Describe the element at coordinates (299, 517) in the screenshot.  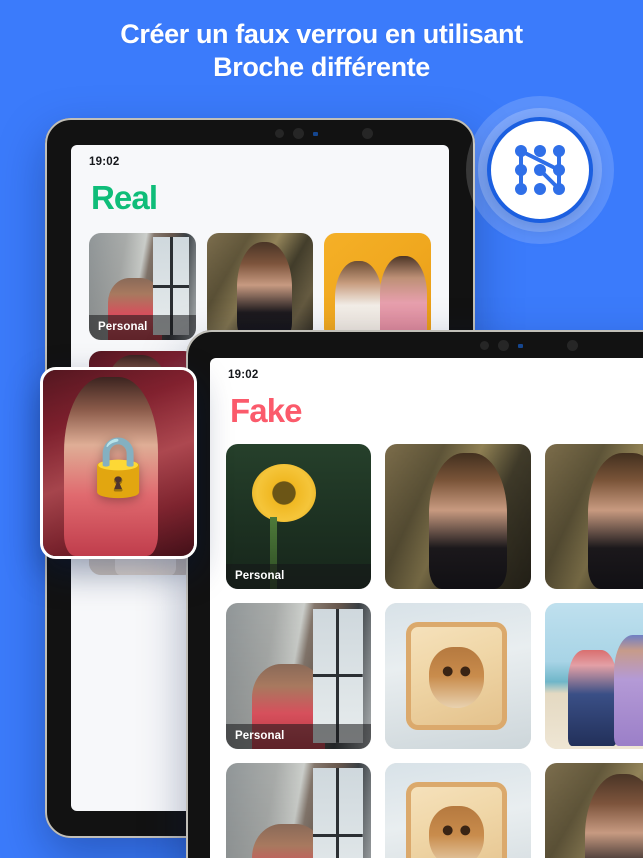
I see `thumb-sunflower: Personal` at that location.